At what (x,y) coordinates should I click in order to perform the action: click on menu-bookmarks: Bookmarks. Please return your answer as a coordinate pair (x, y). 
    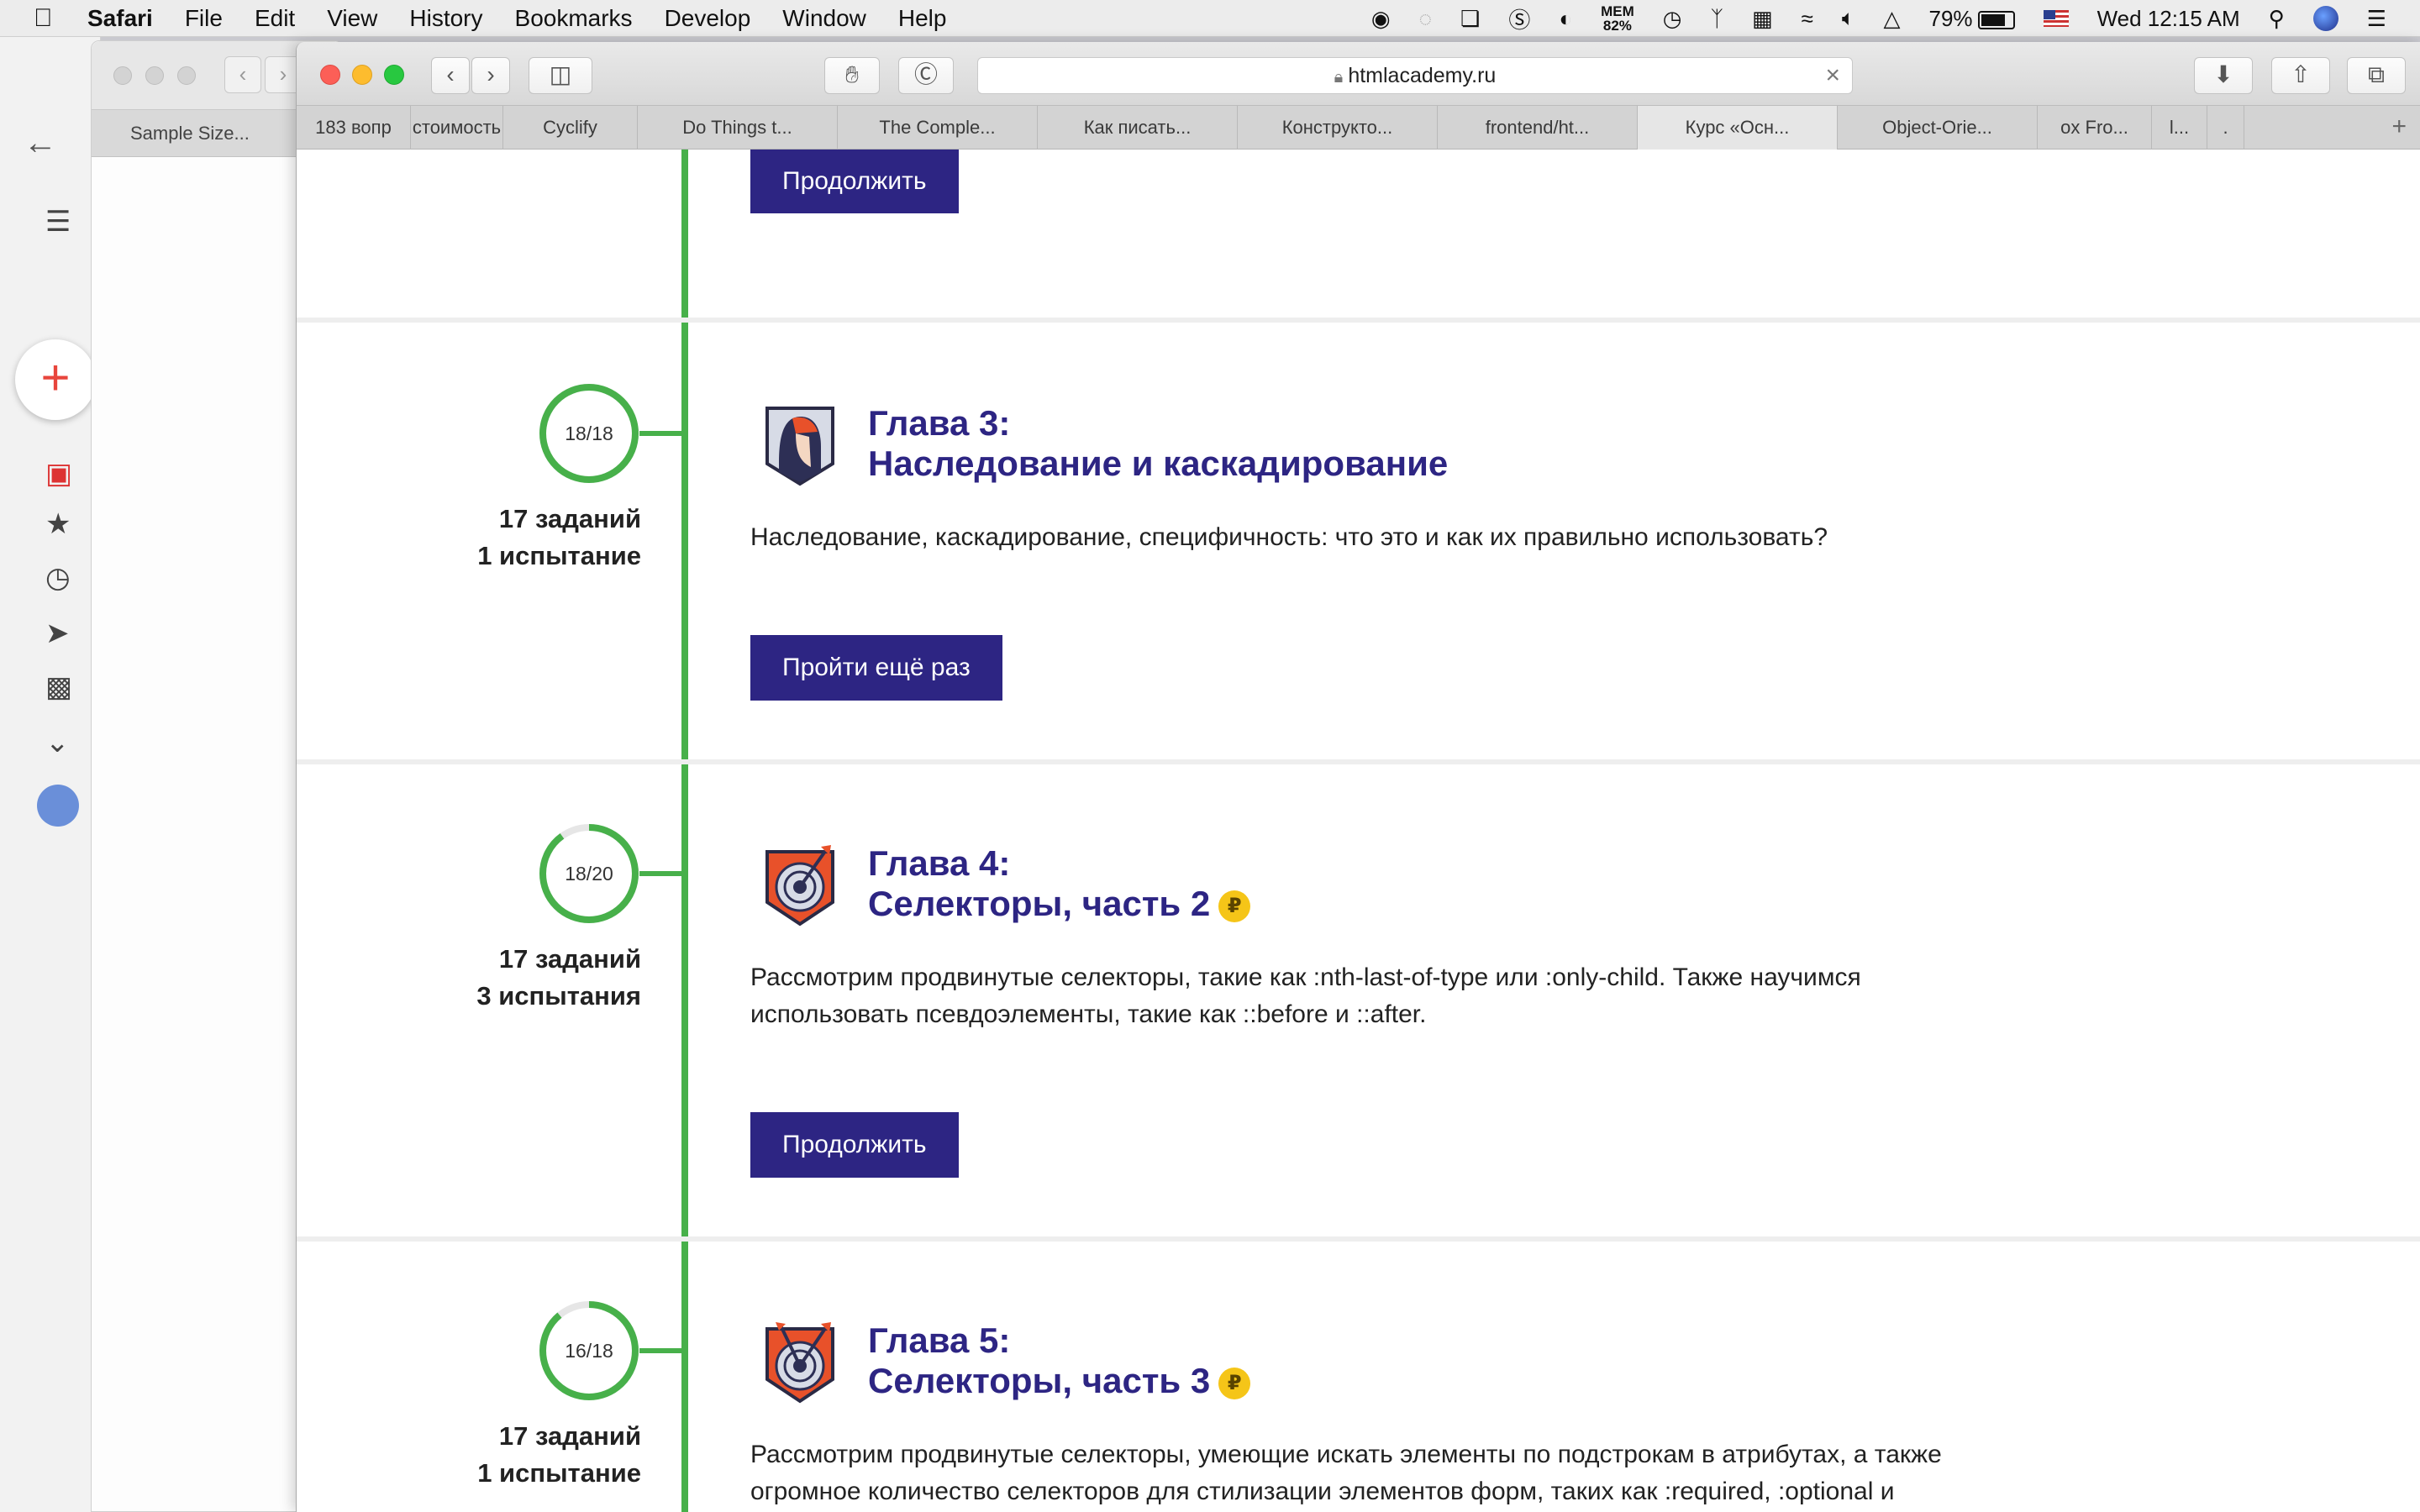
    Looking at the image, I should click on (574, 18).